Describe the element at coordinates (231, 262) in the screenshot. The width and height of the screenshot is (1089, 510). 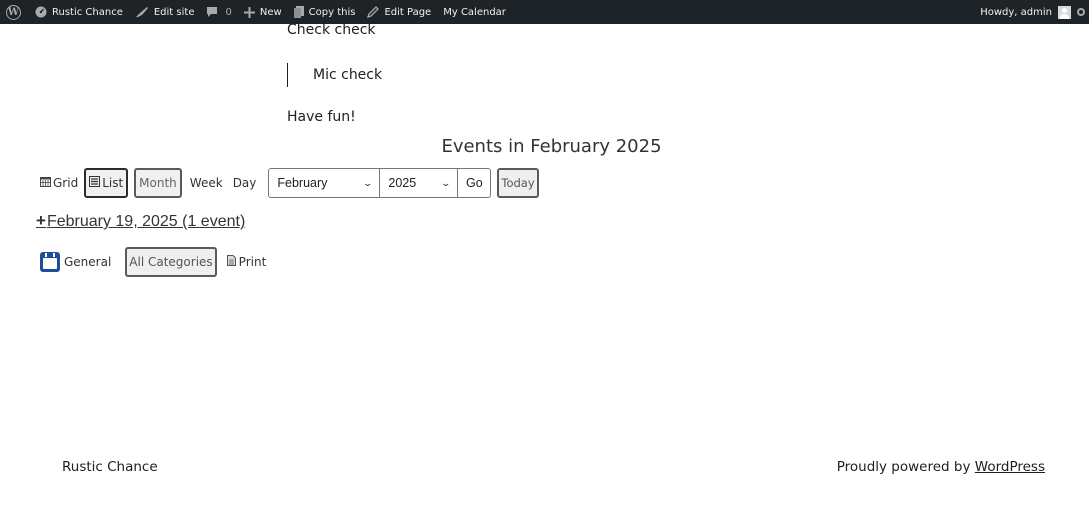
I see `print-icon` at that location.